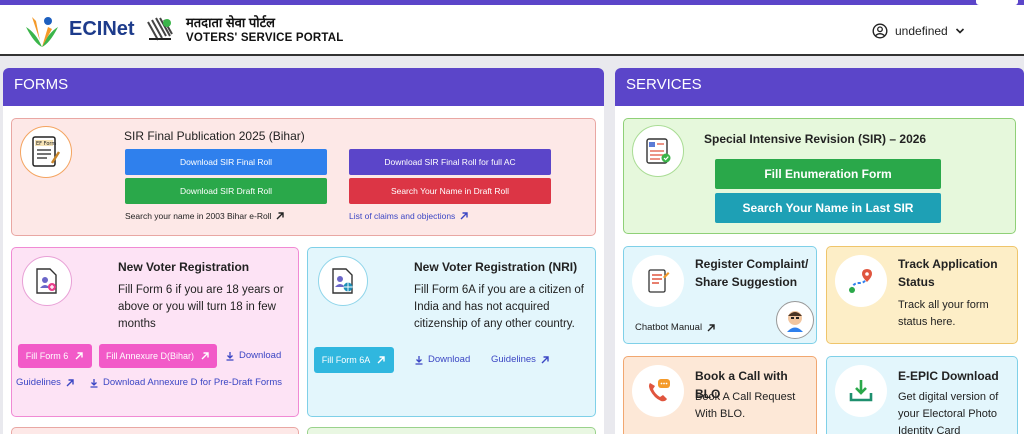 The height and width of the screenshot is (434, 1024). Describe the element at coordinates (496, 267) in the screenshot. I see `nri-voter-title: New Voter Registration (NRI)` at that location.